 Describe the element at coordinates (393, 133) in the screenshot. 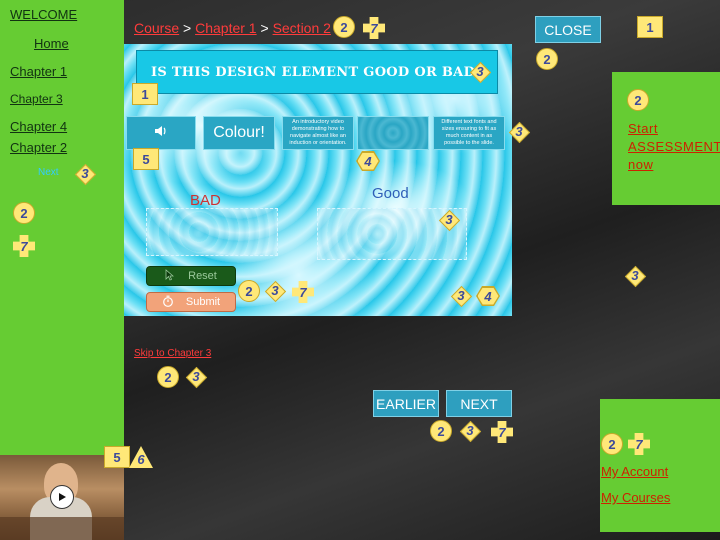

I see `pattern-option-tile` at that location.